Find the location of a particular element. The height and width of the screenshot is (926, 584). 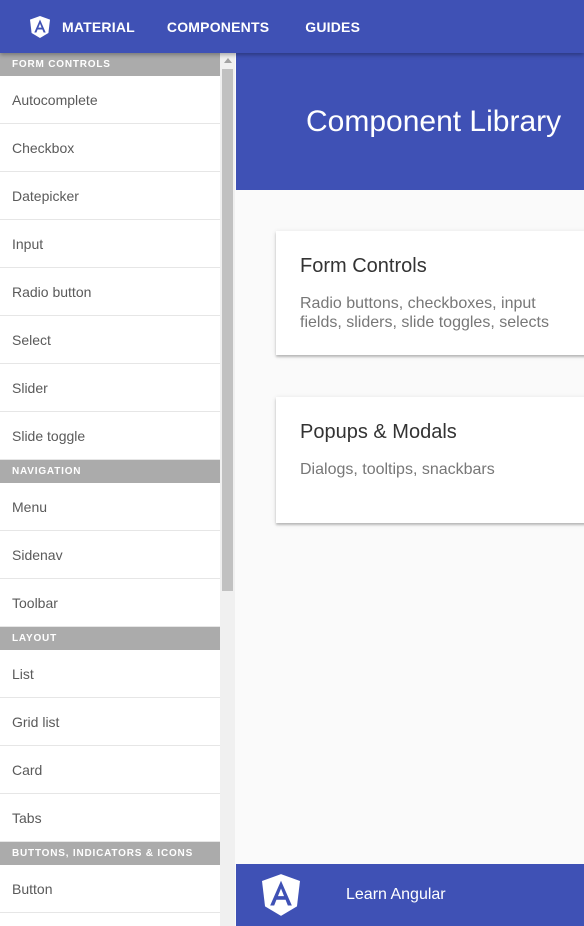

card-description: Dialogs, tooltips, snackbars is located at coordinates (397, 469).